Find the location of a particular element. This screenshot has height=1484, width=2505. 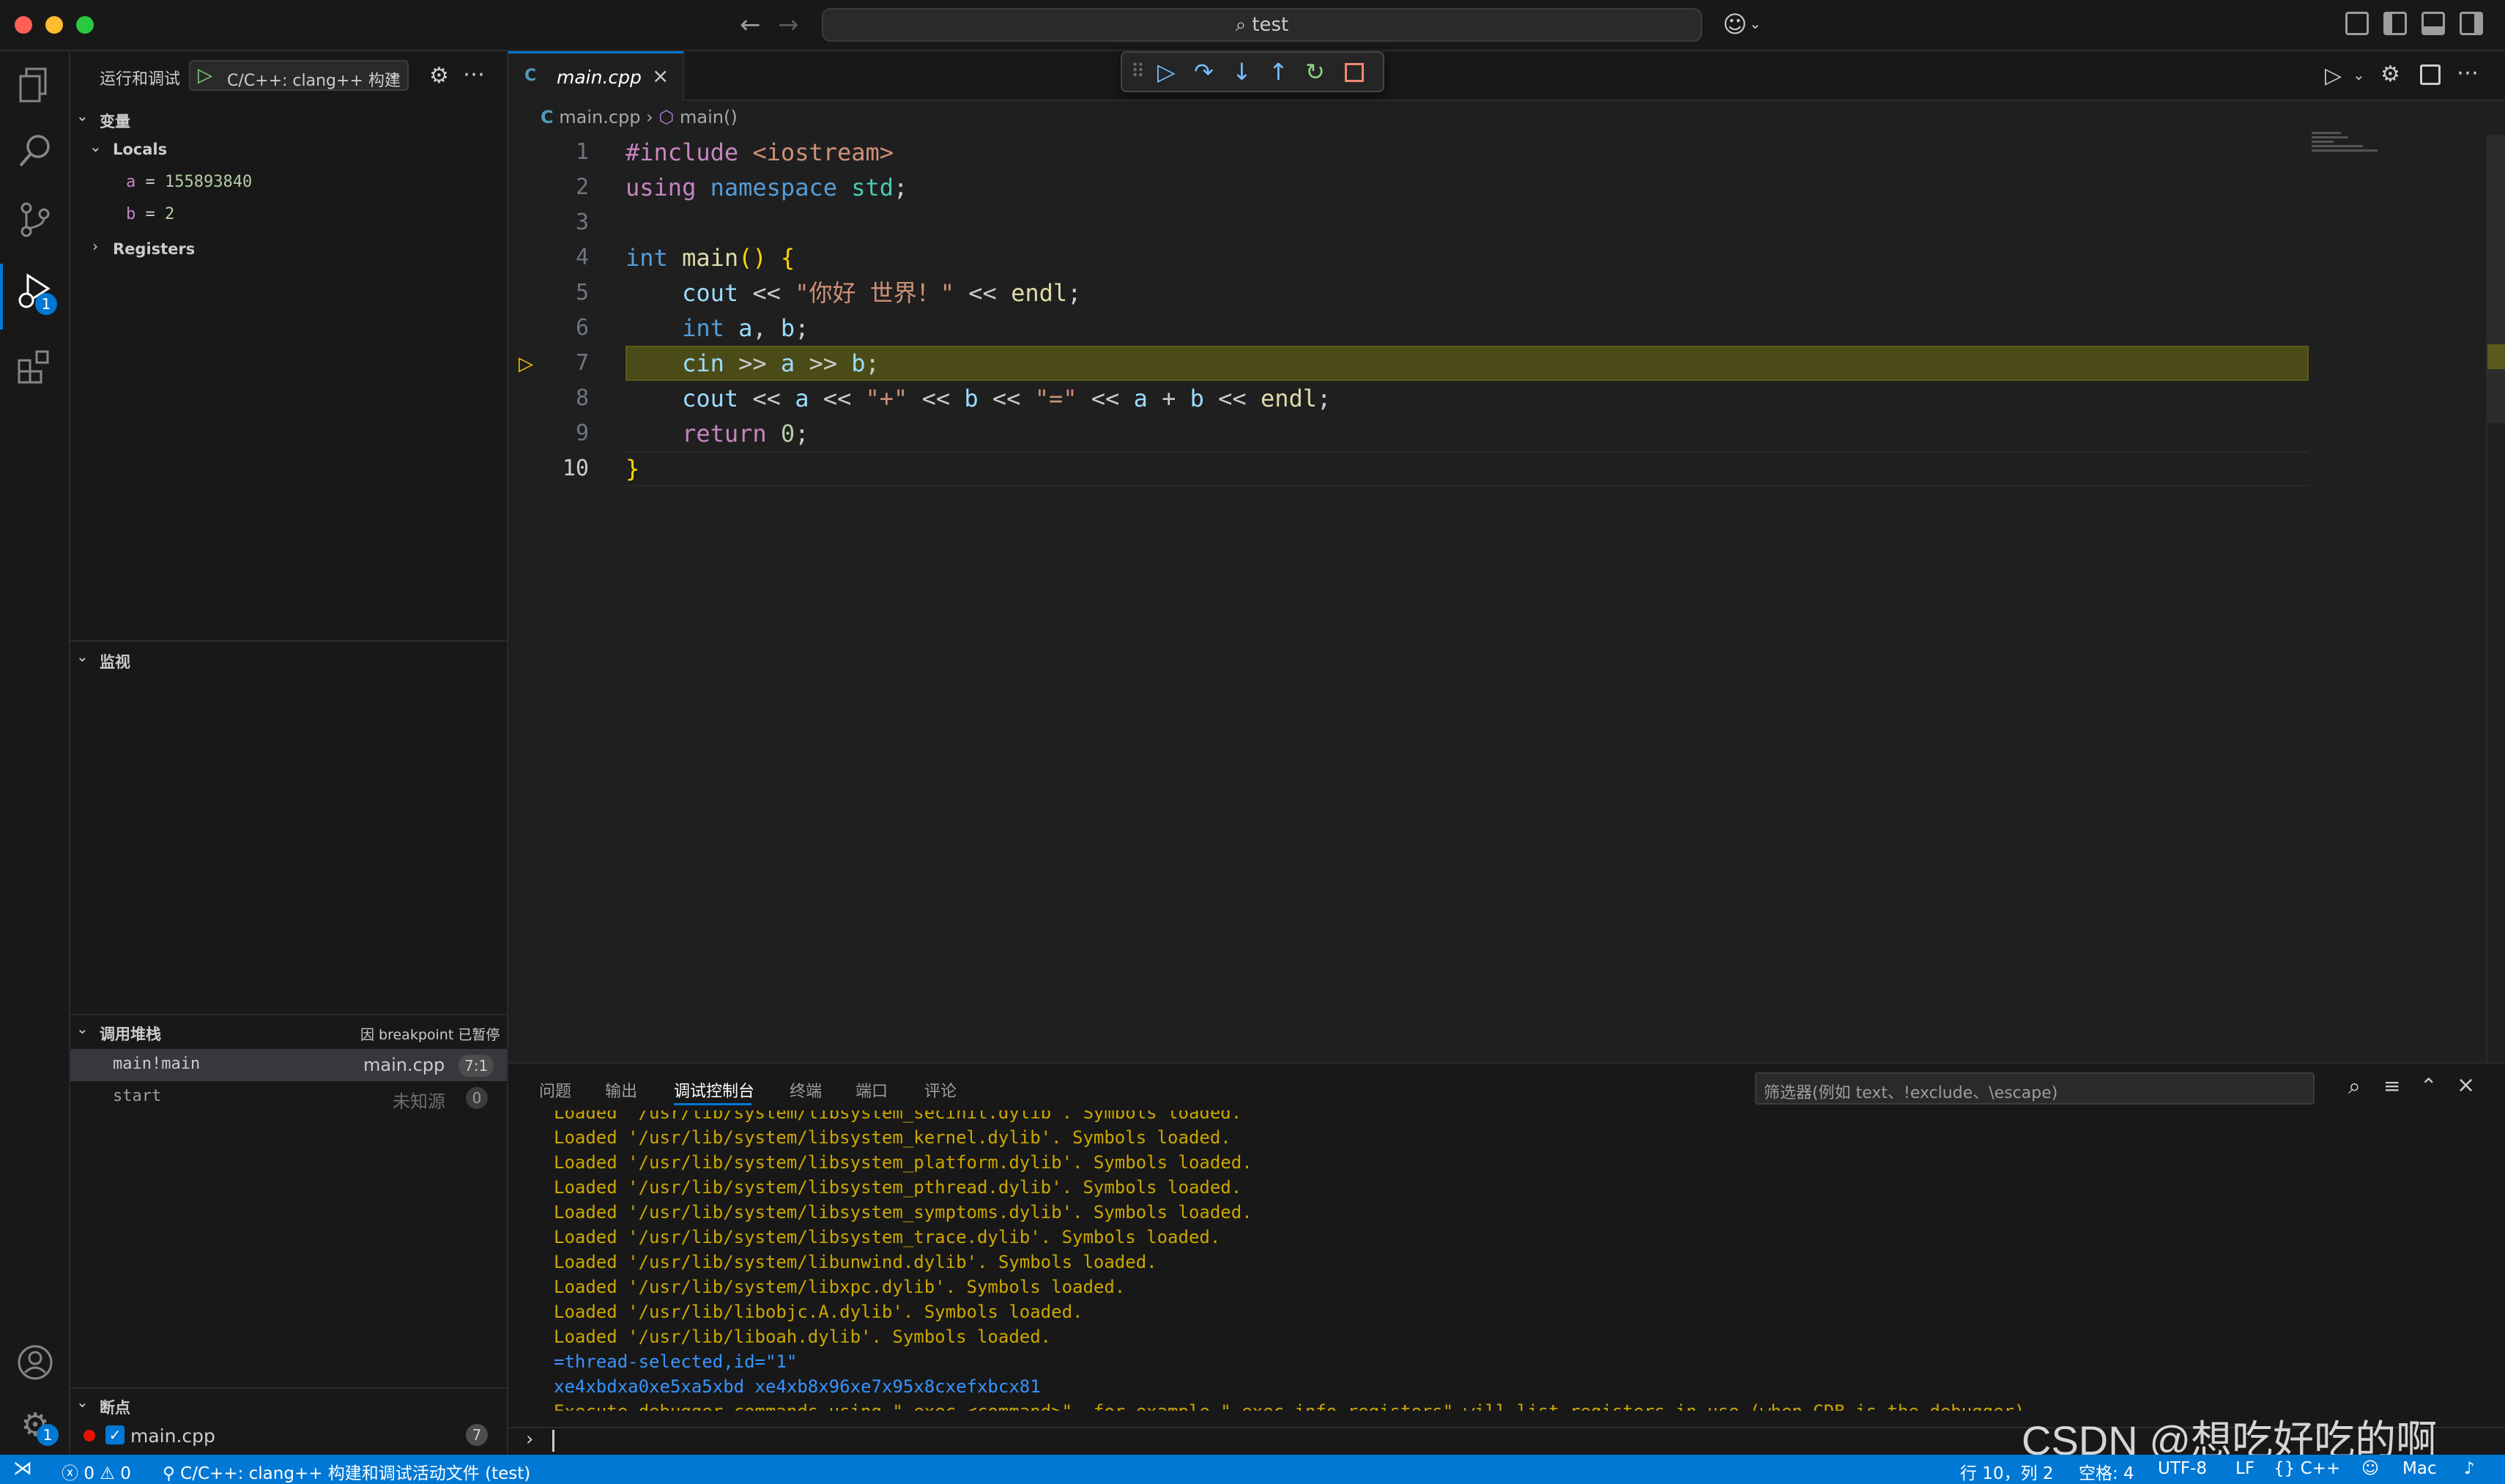

close-panel-icon: × is located at coordinates (2466, 1085).